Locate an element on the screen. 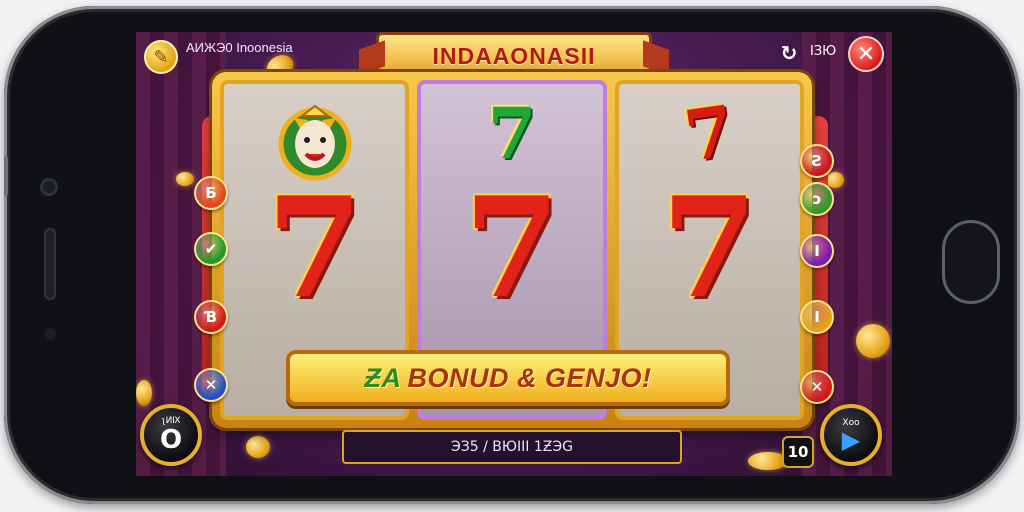  play-icon: ▶ is located at coordinates (851, 440).